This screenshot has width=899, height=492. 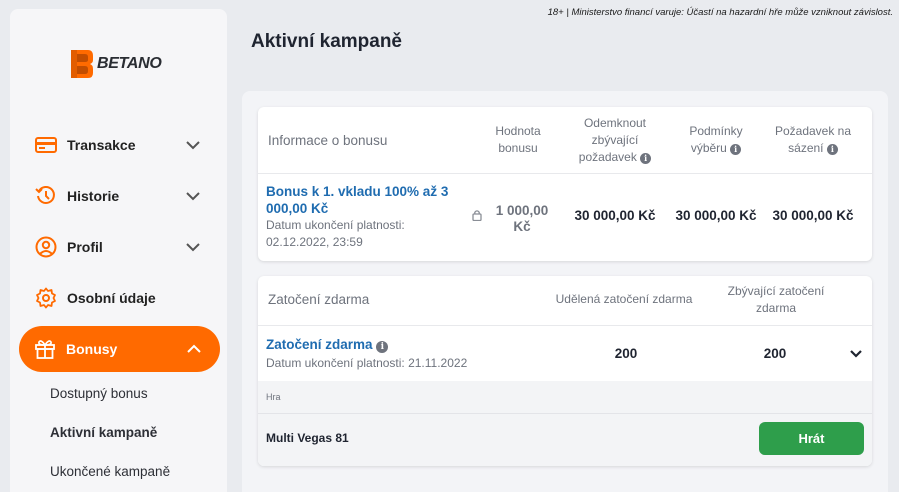 I want to click on sidebar-item-label: Historie, so click(x=93, y=196).